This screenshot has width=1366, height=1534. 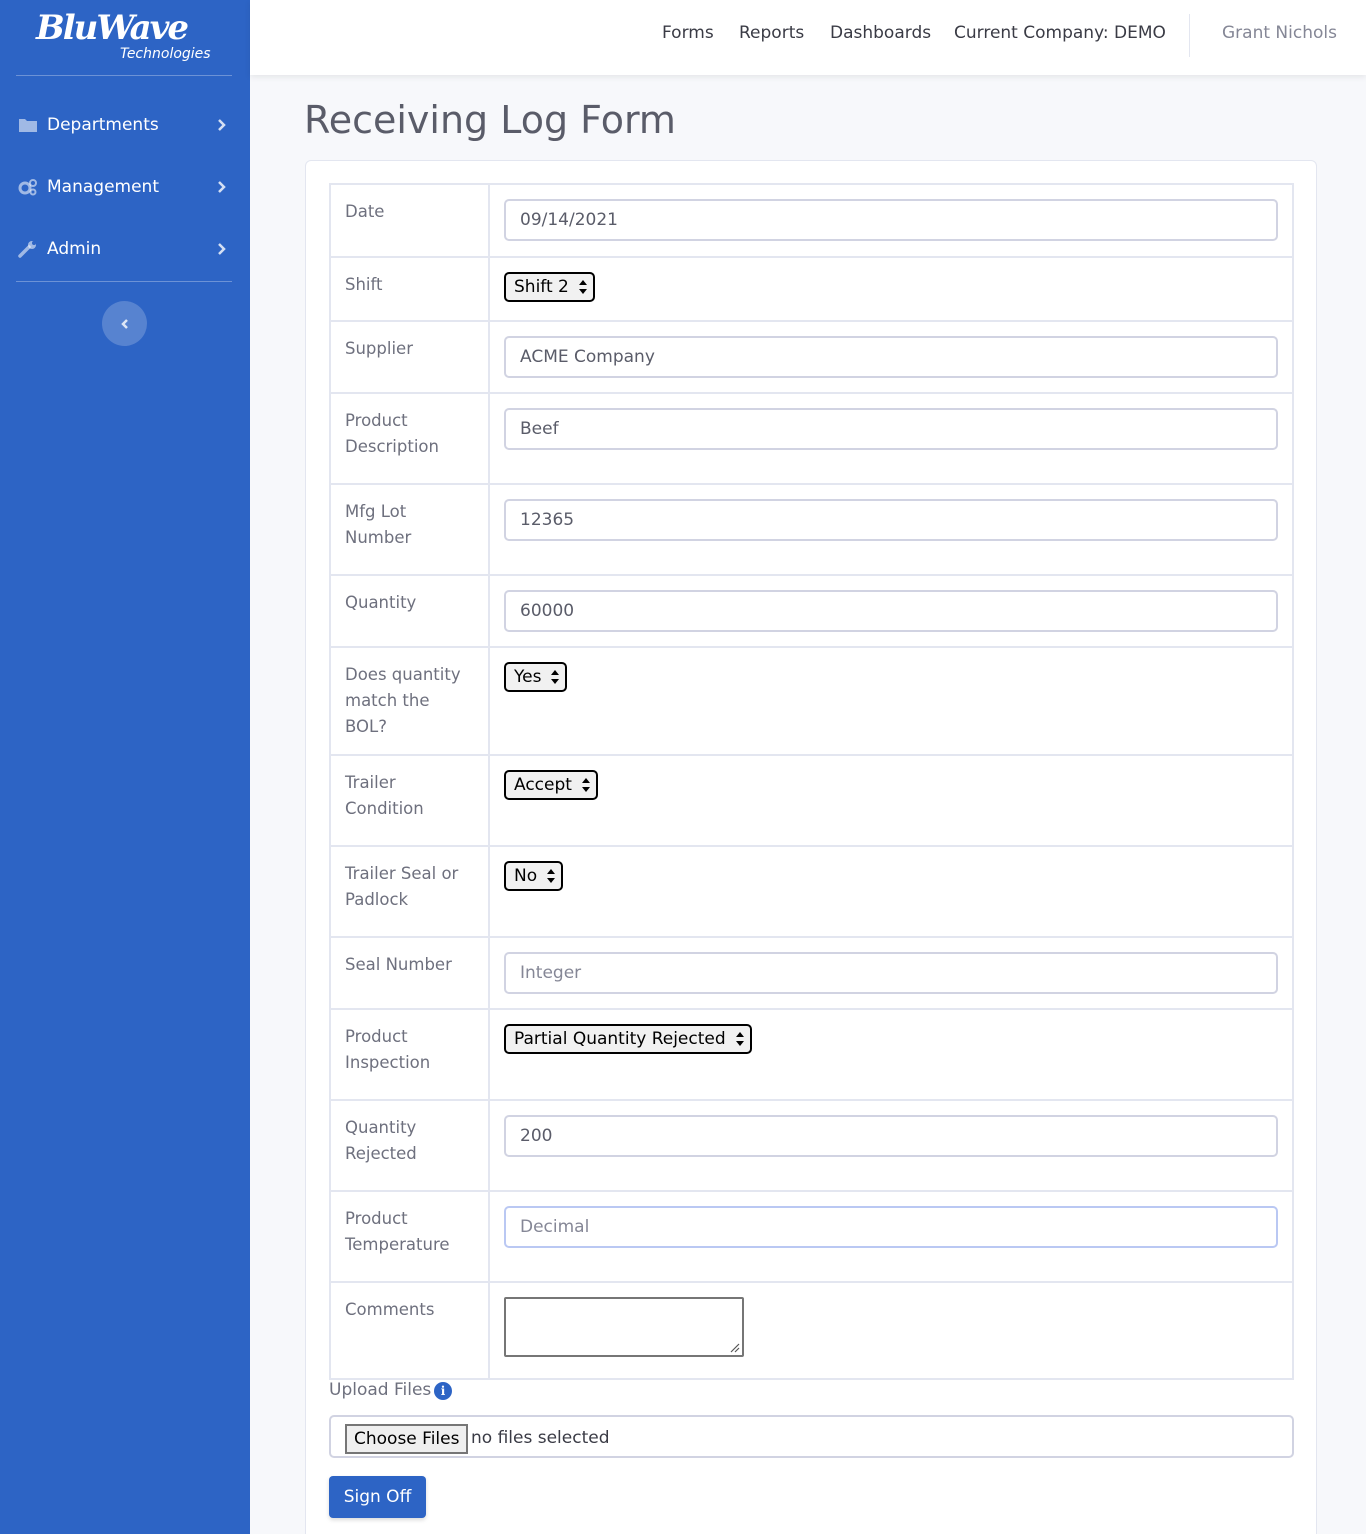 What do you see at coordinates (1189, 35) in the screenshot?
I see `nav-divider` at bounding box center [1189, 35].